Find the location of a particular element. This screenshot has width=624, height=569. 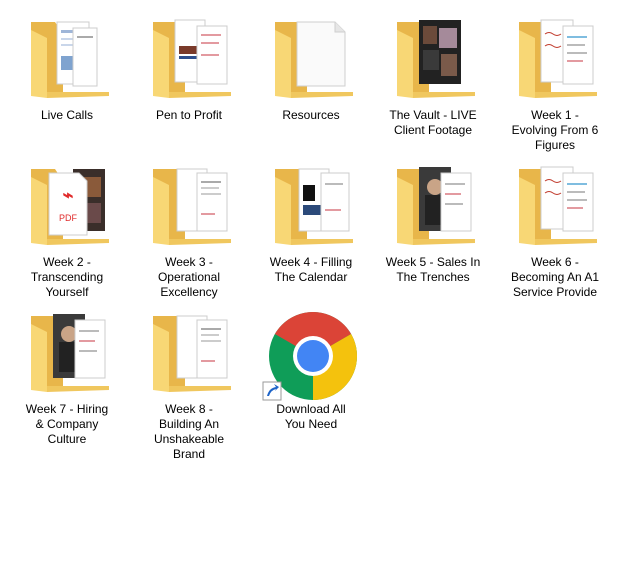

item-label: Week 8 - Building An Unshakeable Brand is located at coordinates (189, 431).